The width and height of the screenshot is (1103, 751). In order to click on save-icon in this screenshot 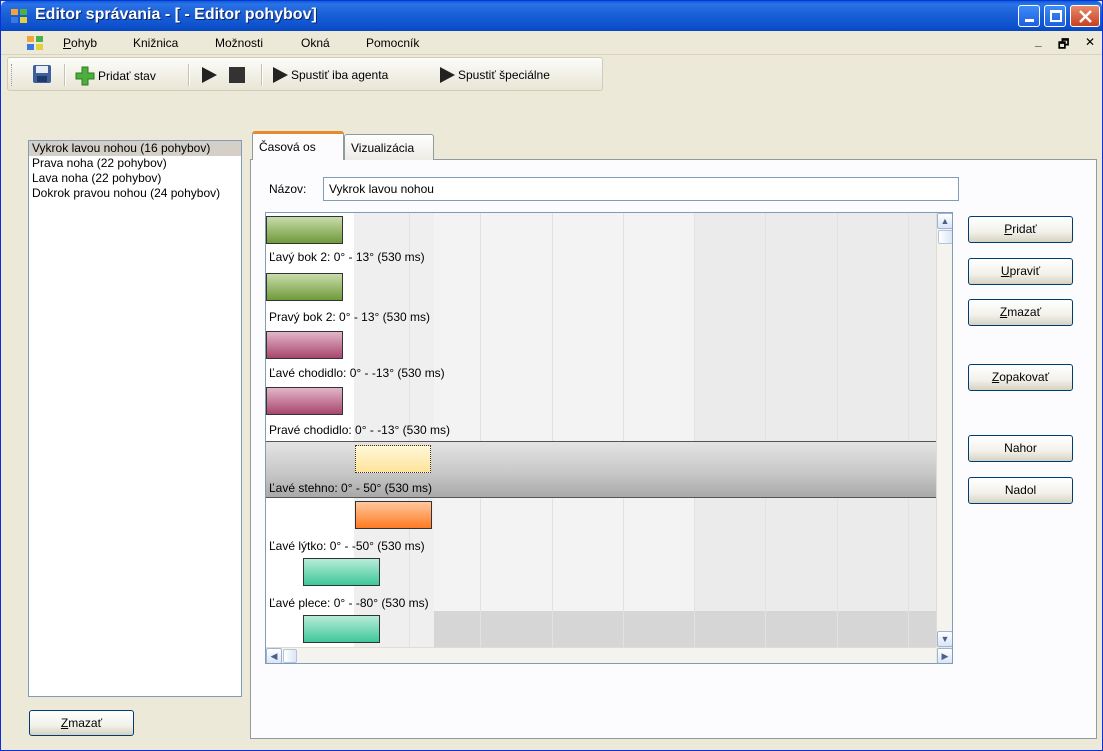, I will do `click(42, 74)`.